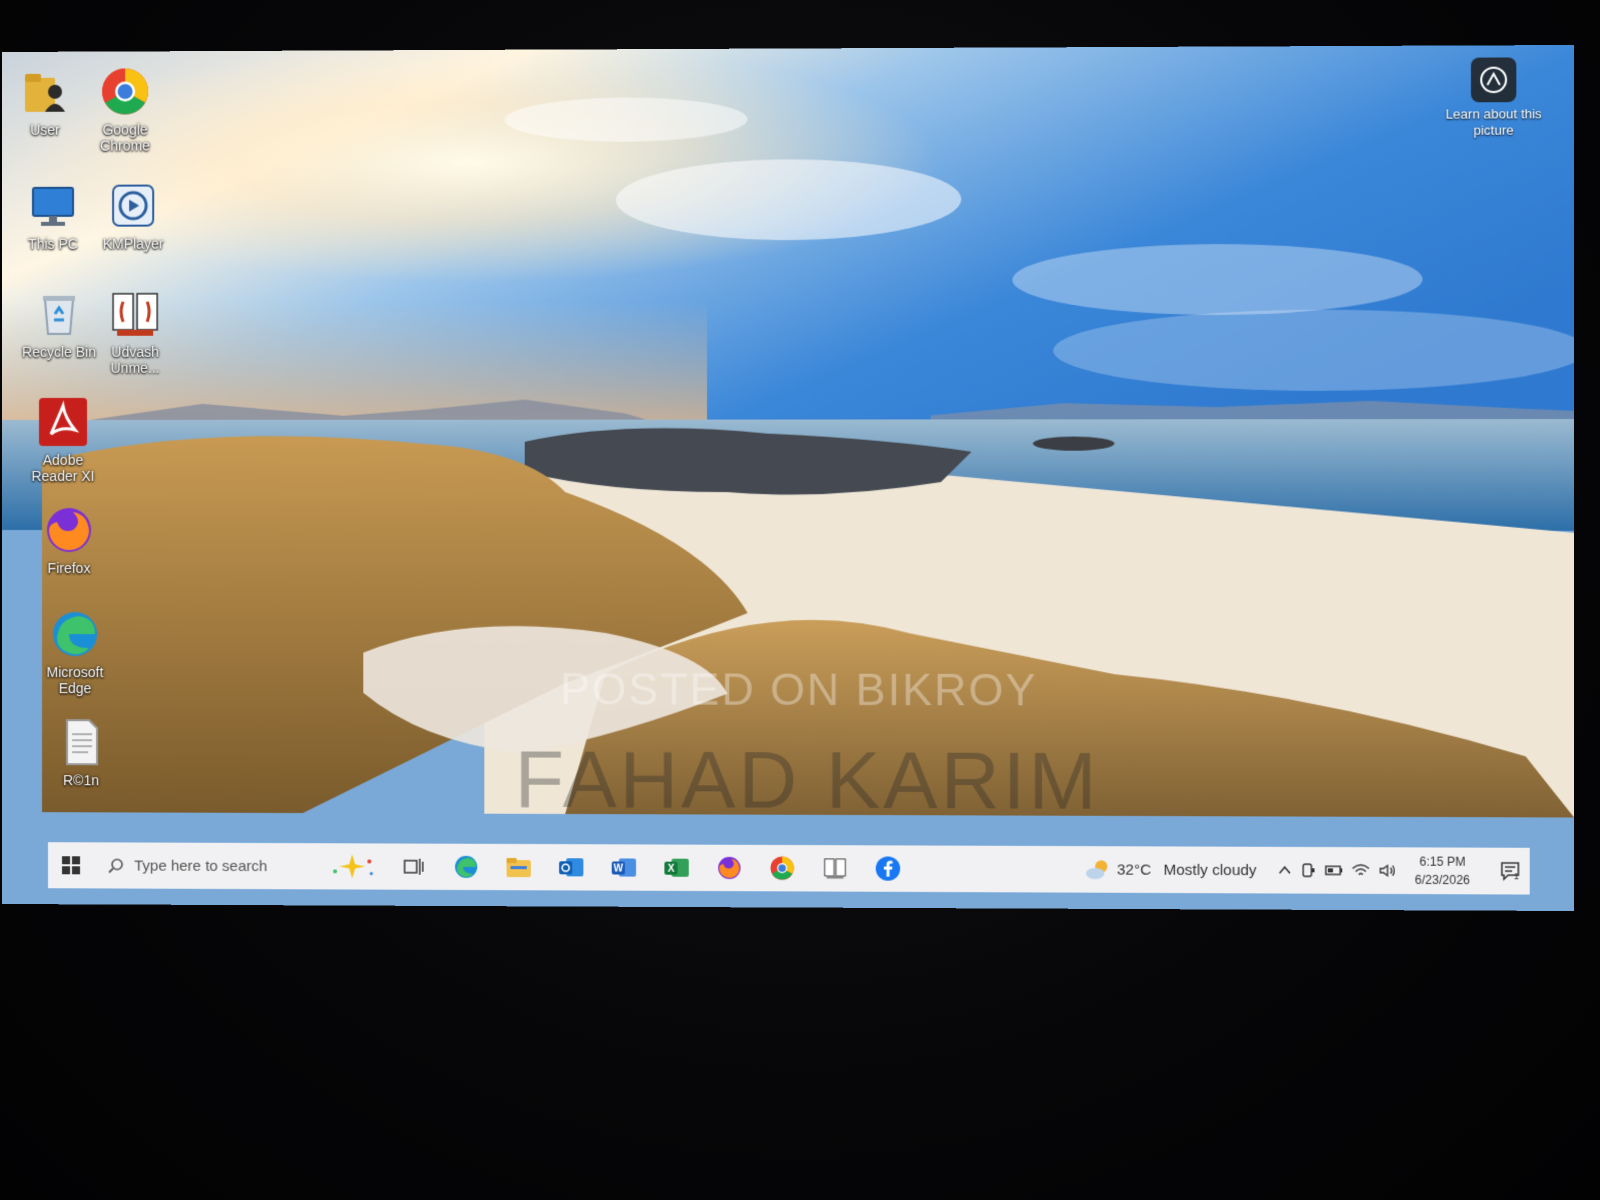 The width and height of the screenshot is (1600, 1200). I want to click on weather-widget: 32°C Mostly cloudy, so click(1180, 869).